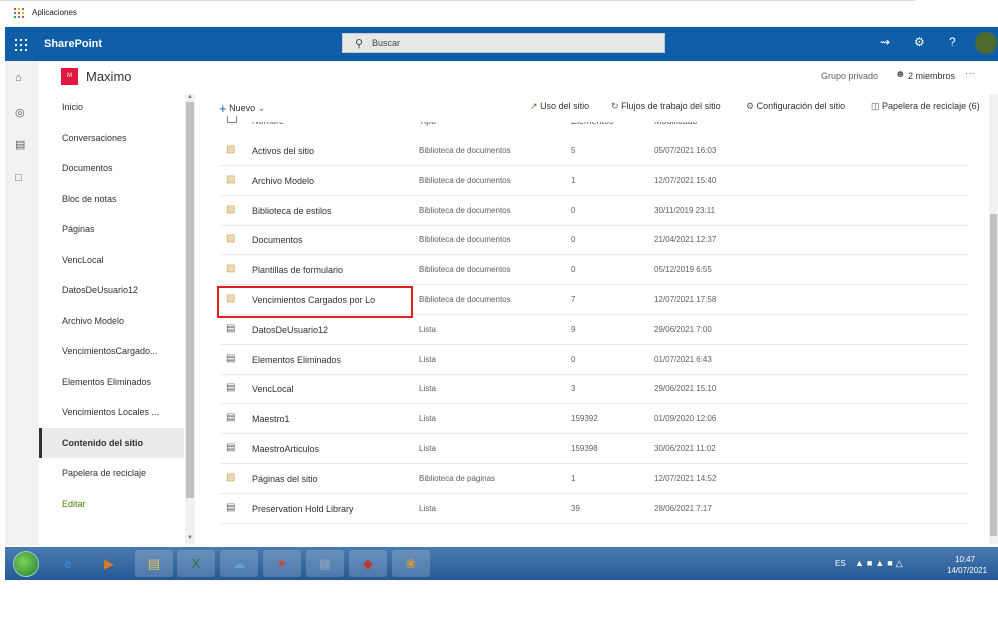  What do you see at coordinates (317, 181) in the screenshot?
I see `row-name: Archivo Modelo` at bounding box center [317, 181].